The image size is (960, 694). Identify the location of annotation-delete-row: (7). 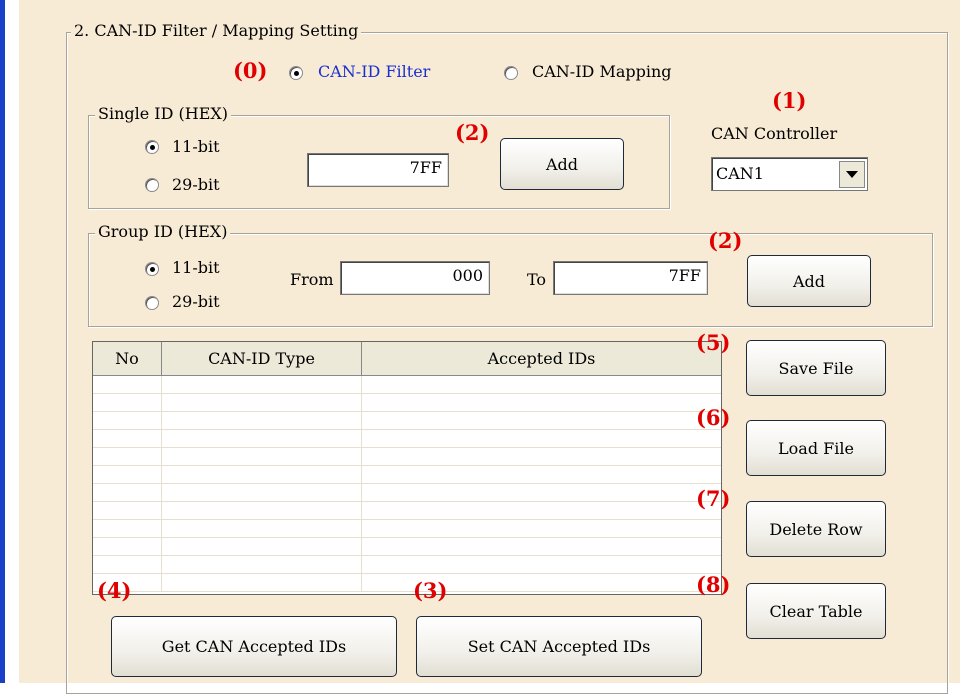
(713, 498).